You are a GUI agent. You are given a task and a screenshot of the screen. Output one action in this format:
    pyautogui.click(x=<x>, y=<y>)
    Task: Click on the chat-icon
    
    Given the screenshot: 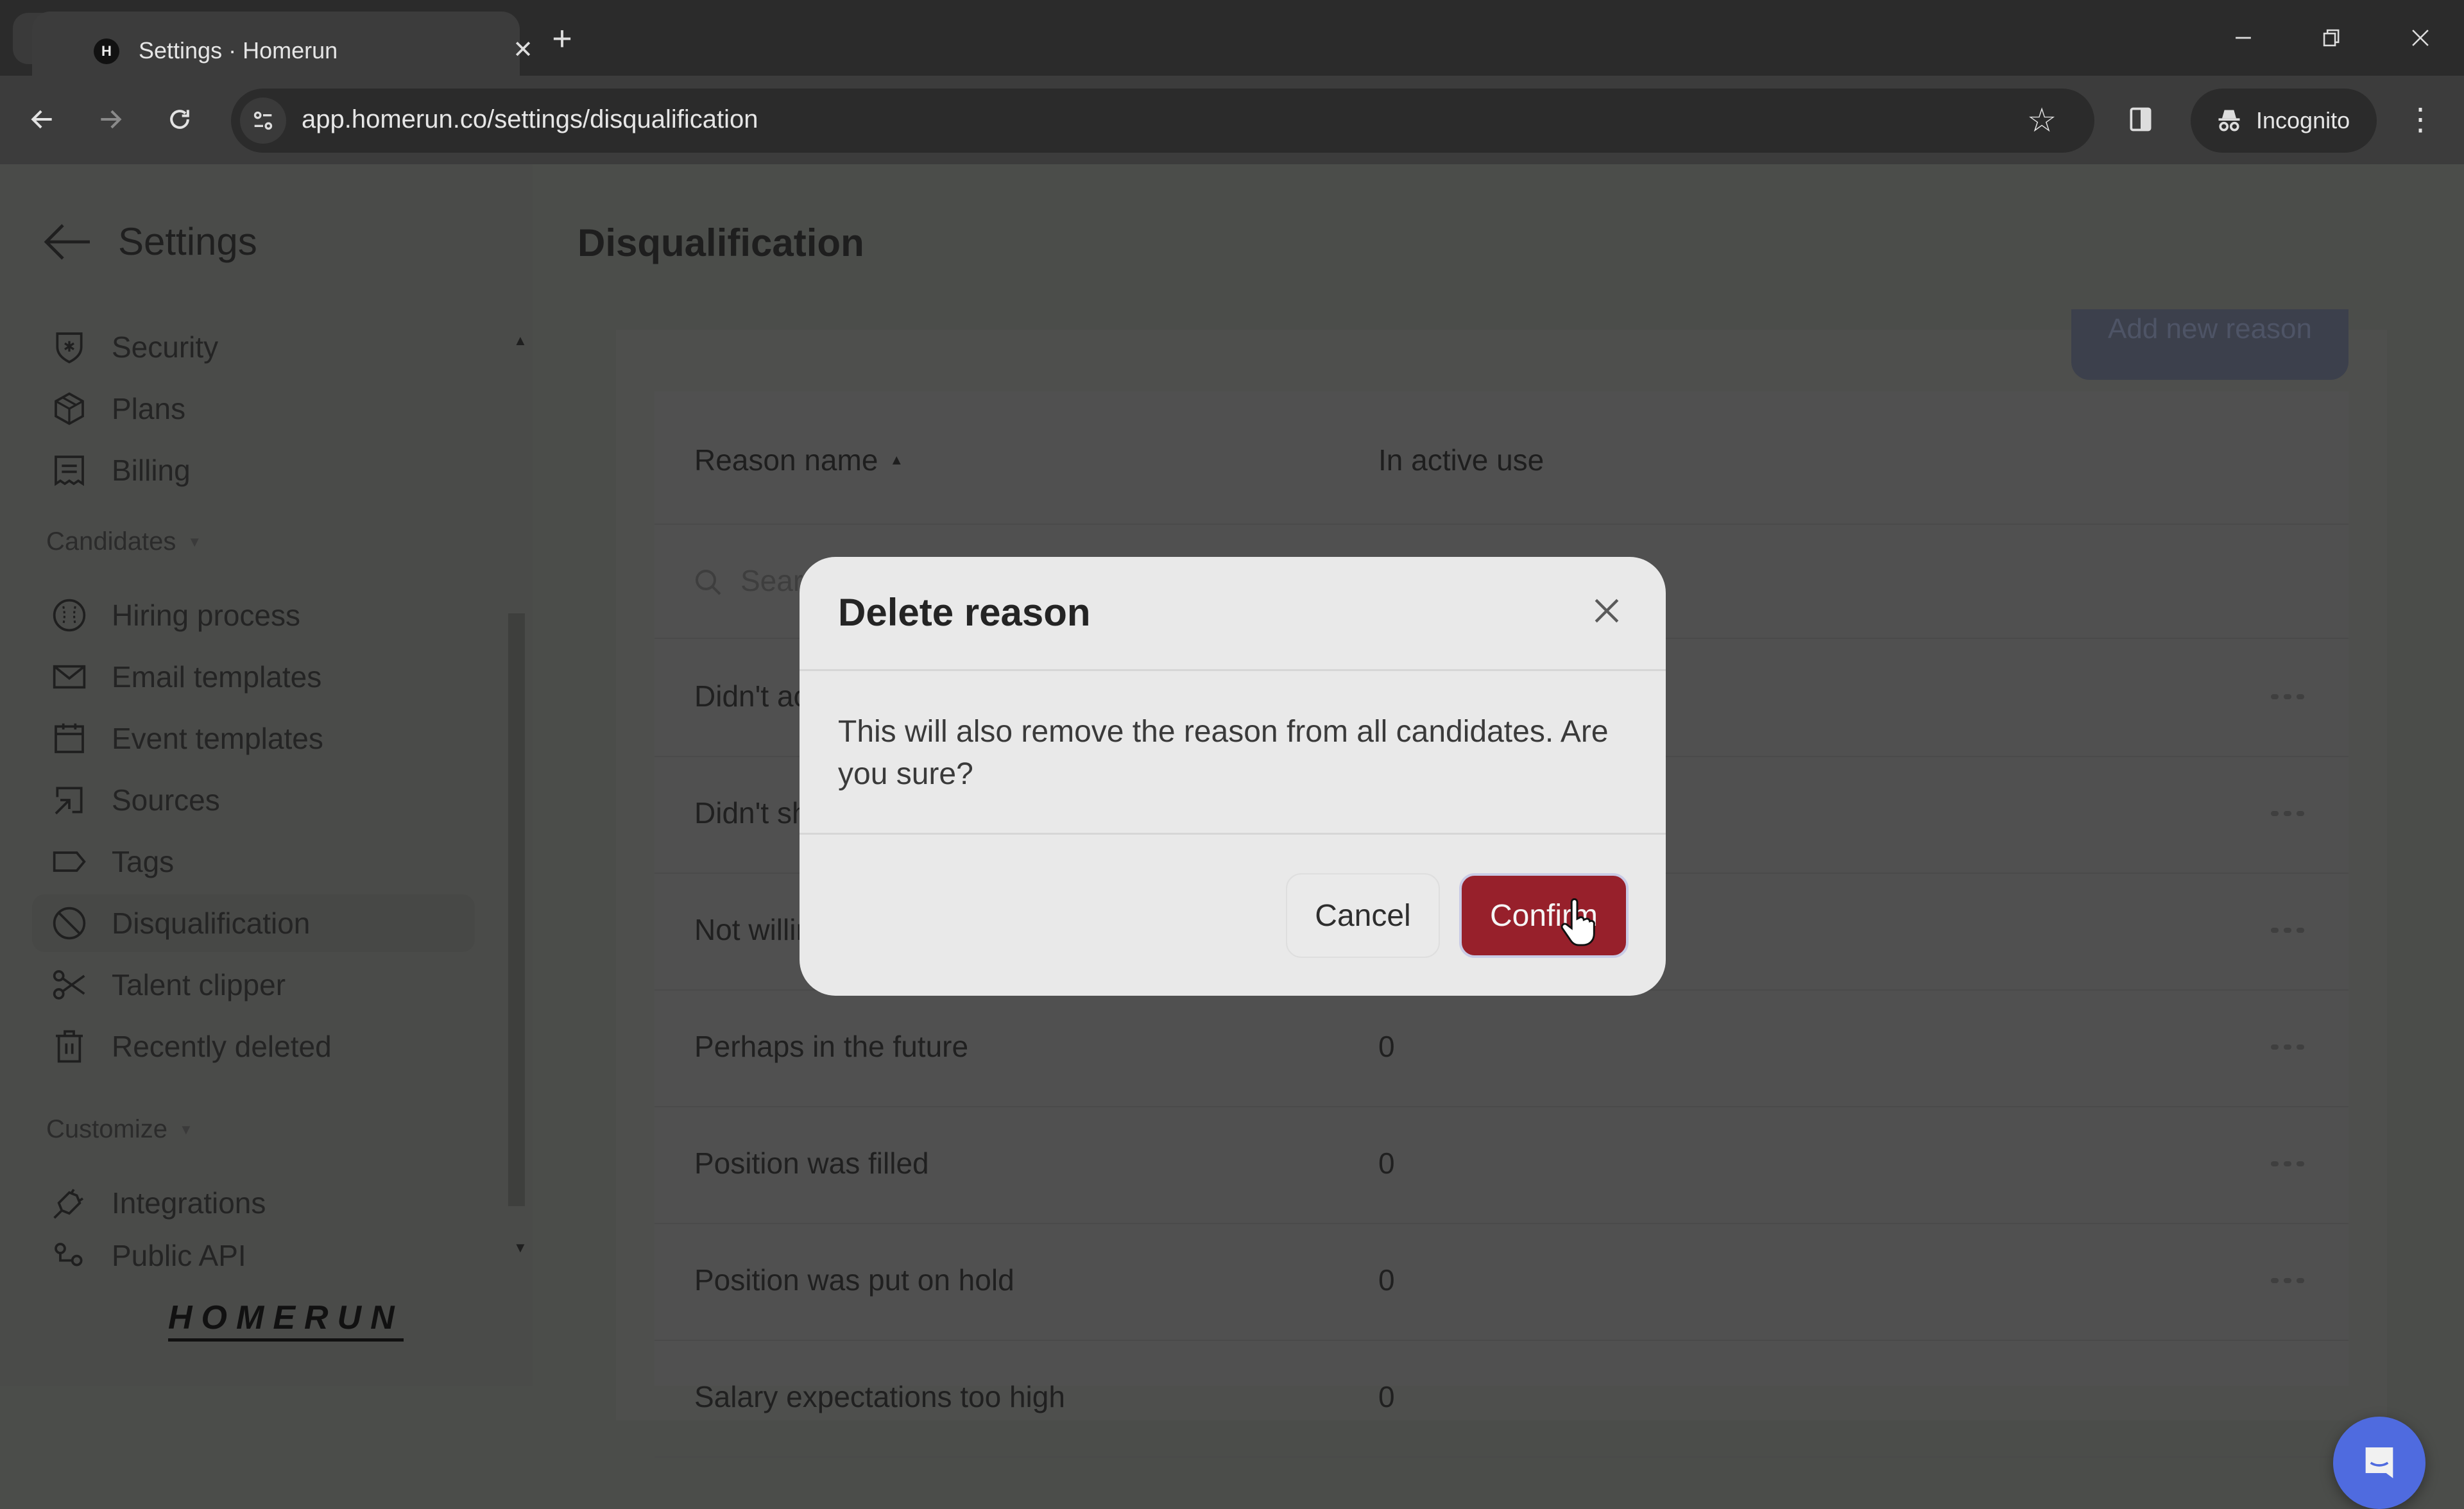 What is the action you would take?
    pyautogui.click(x=2379, y=1462)
    